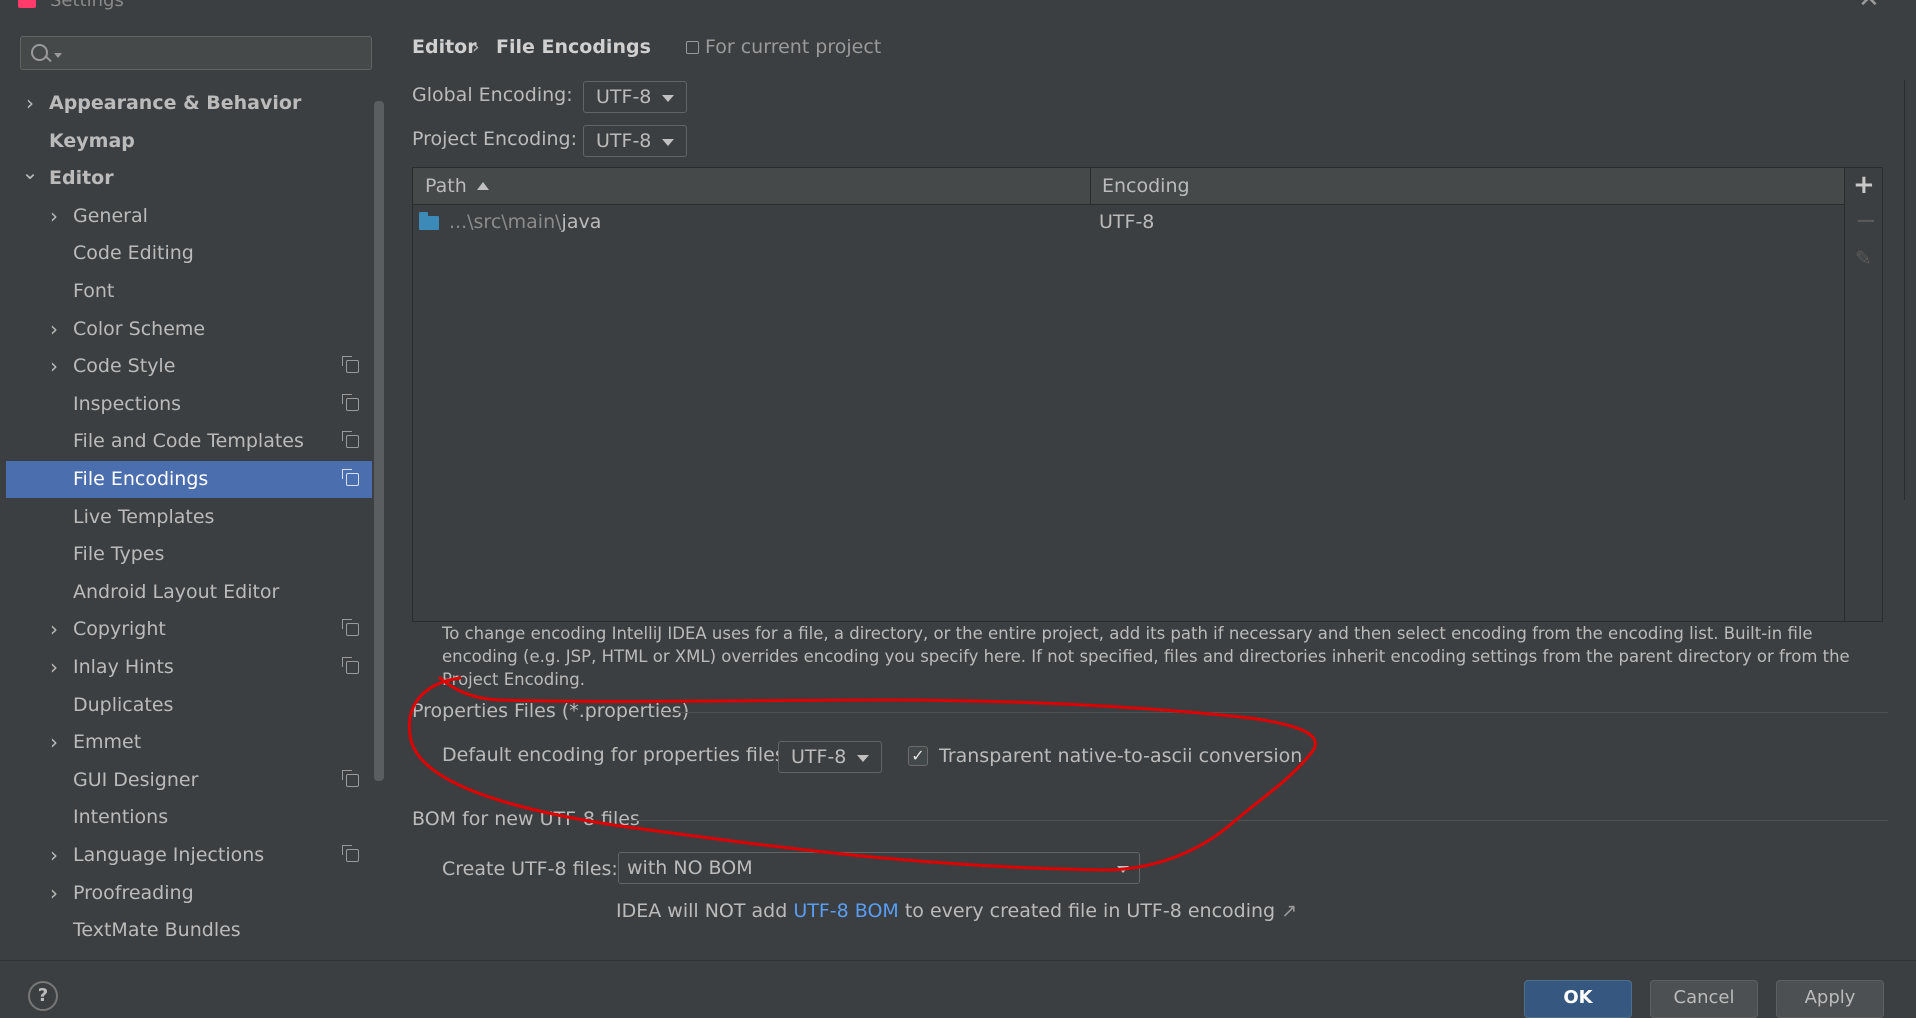 This screenshot has width=1916, height=1018. I want to click on sidebar-item-keymap: Keymap, so click(189, 141).